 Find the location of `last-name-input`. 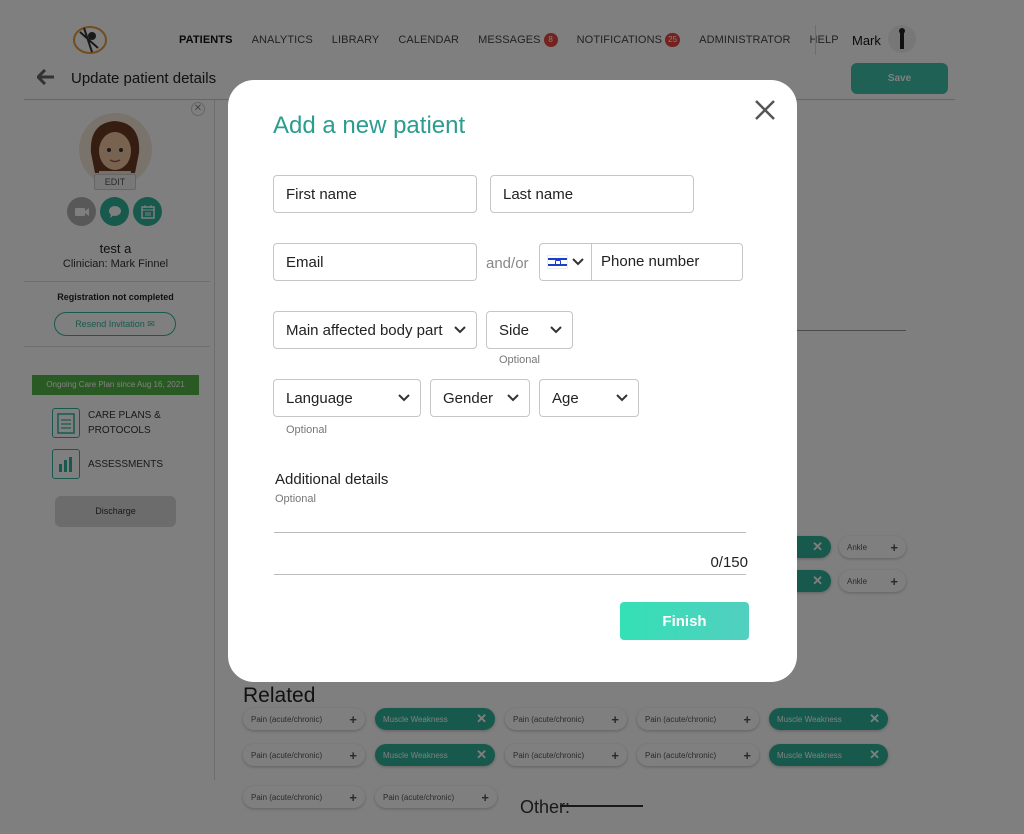

last-name-input is located at coordinates (598, 194).